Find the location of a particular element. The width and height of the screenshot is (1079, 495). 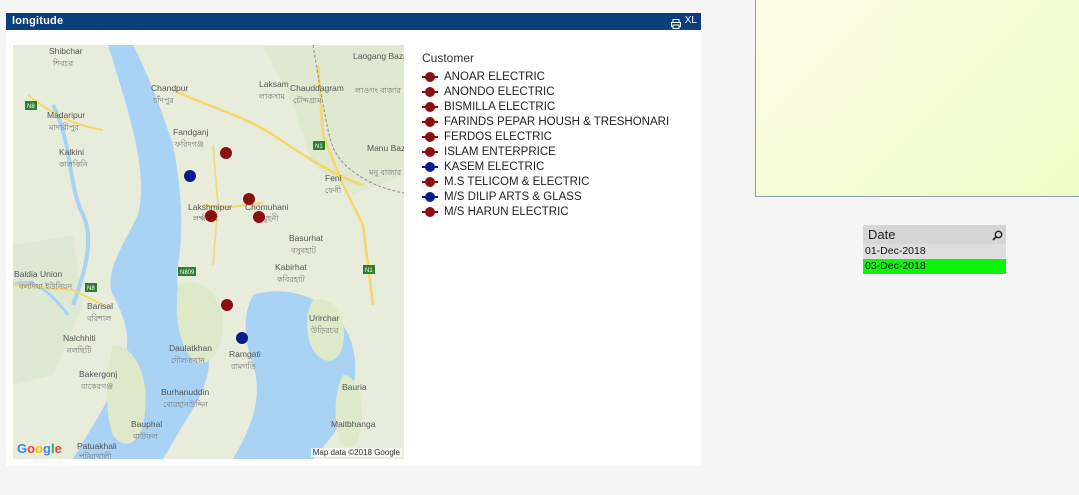

place-manu-bazar: Manu Bazar is located at coordinates (385, 148).